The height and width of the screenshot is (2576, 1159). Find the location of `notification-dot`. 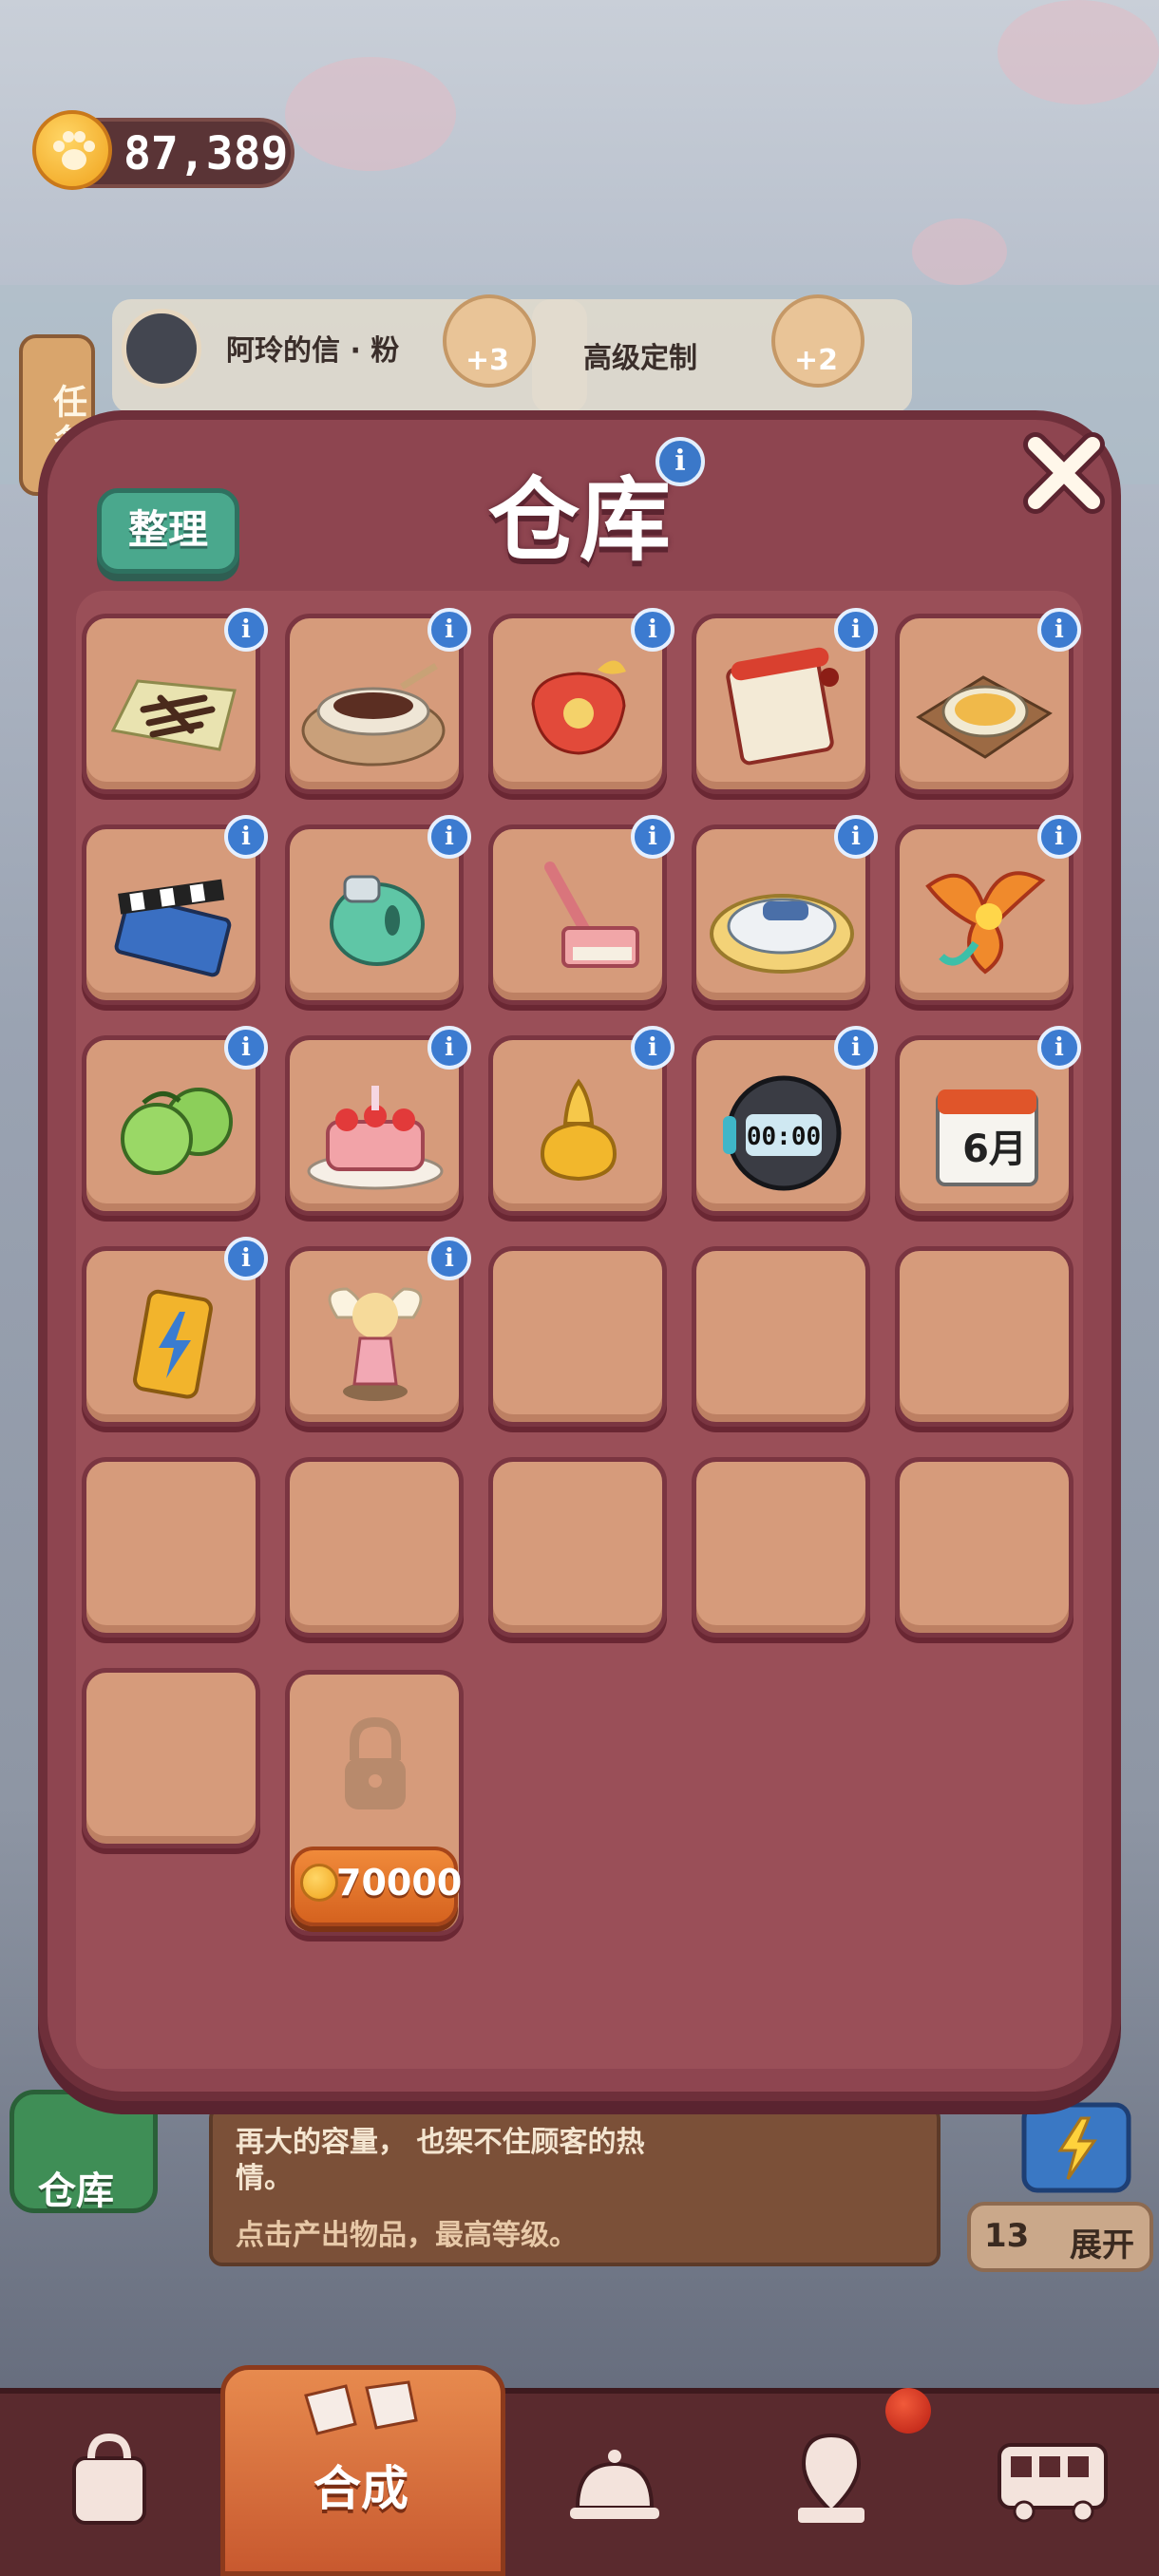

notification-dot is located at coordinates (908, 2411).